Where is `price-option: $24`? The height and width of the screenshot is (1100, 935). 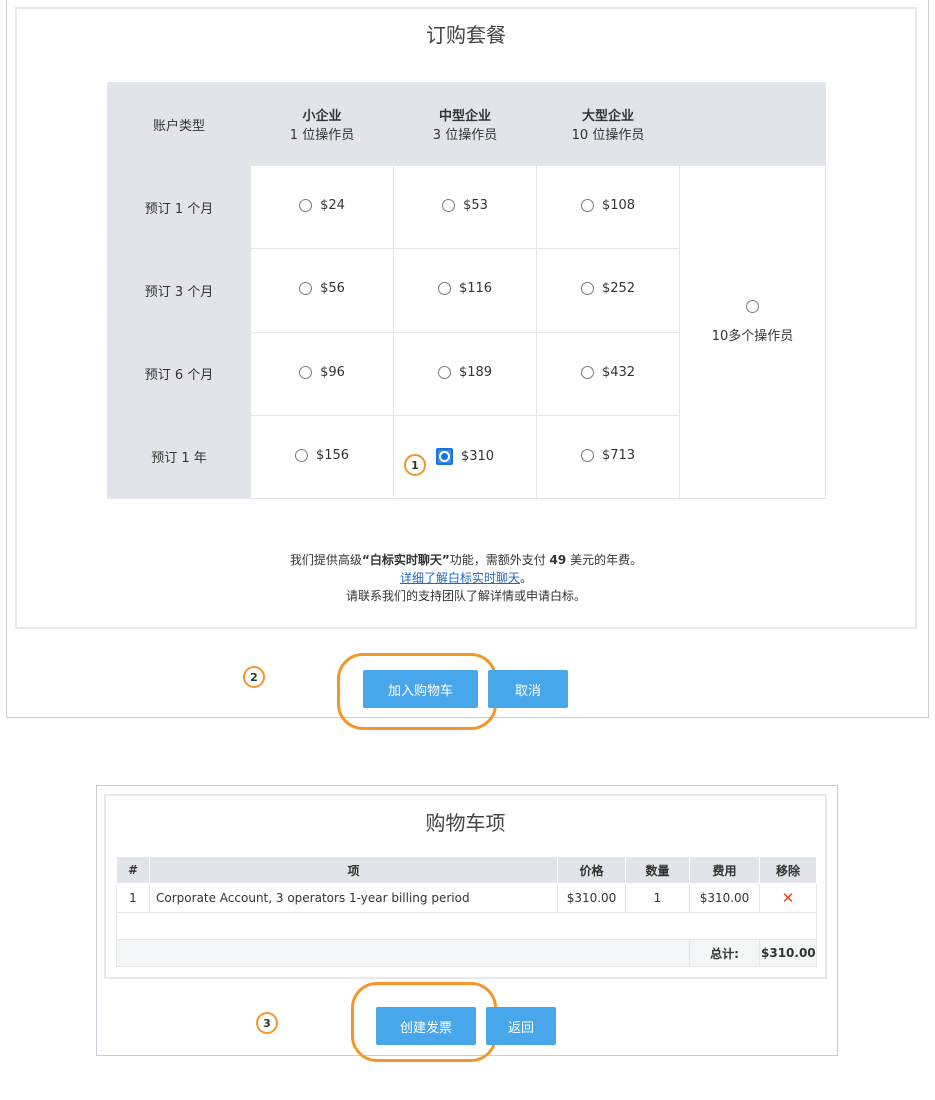
price-option: $24 is located at coordinates (322, 207).